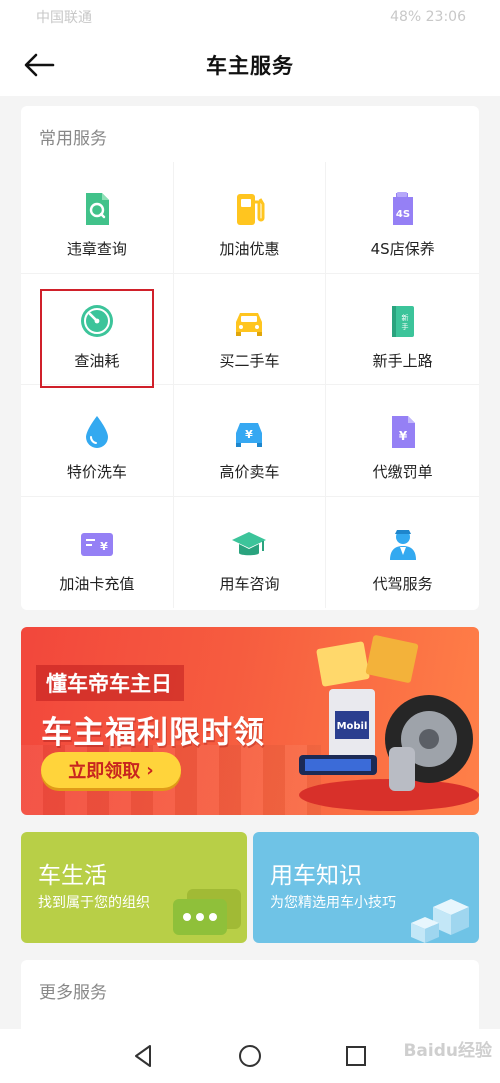 The width and height of the screenshot is (500, 1083). Describe the element at coordinates (316, 876) in the screenshot. I see `car-knowledge-title: 用车知识` at that location.